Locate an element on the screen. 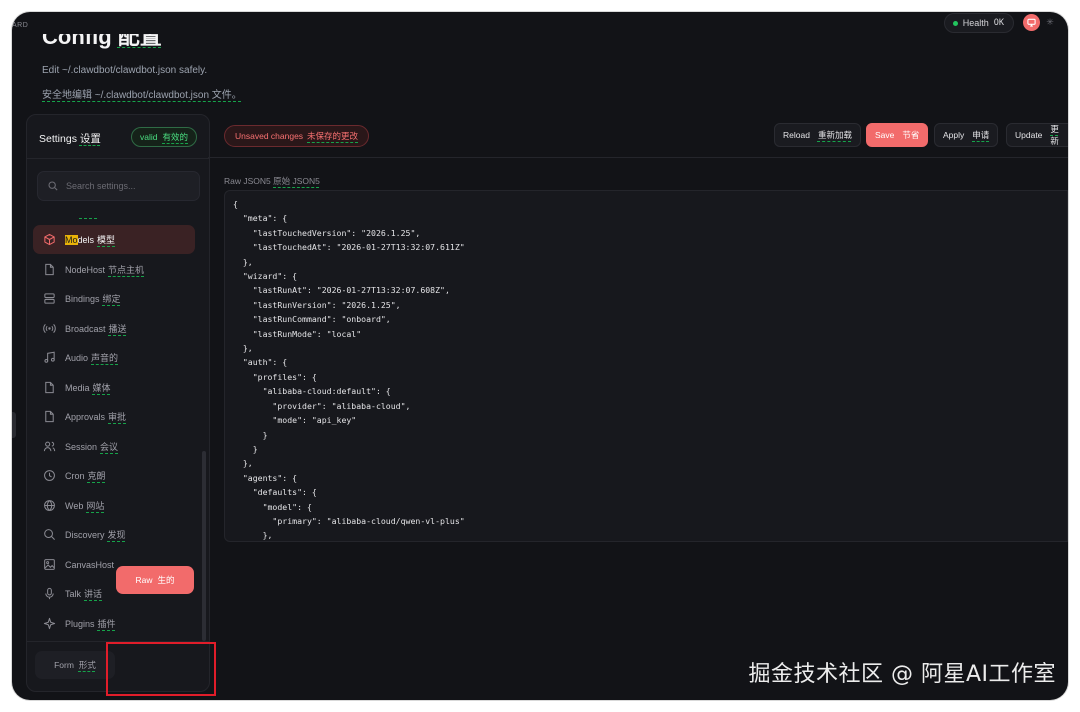 The image size is (1080, 712). sidebar-item-label: Broadcast 播送 is located at coordinates (96, 329).